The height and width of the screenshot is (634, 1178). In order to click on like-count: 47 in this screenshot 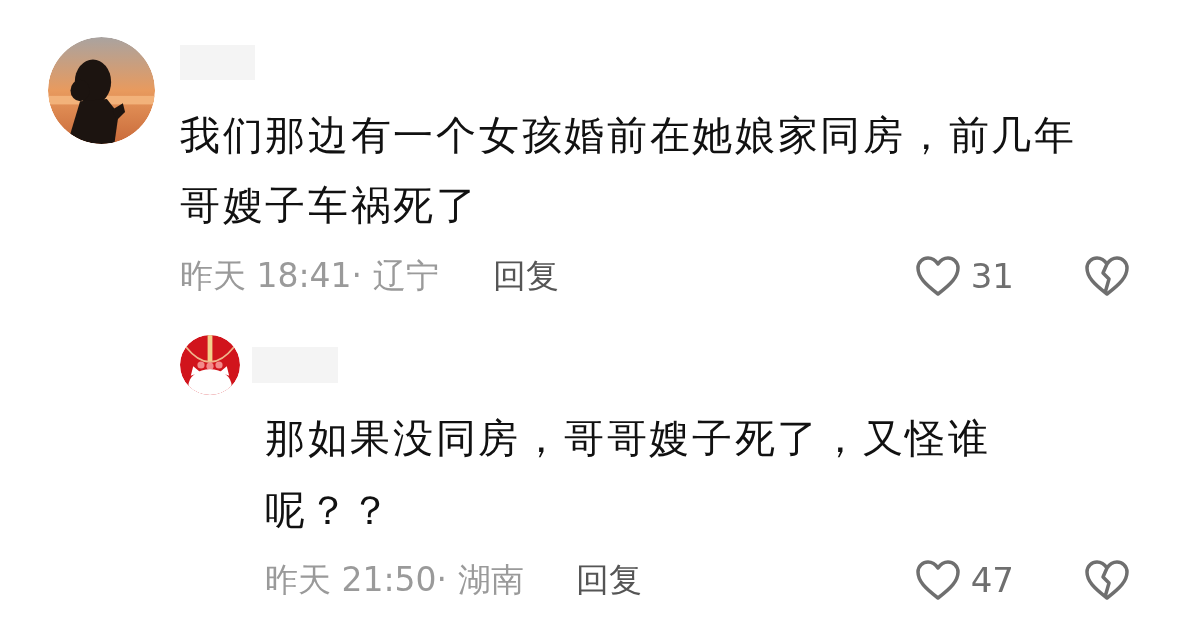, I will do `click(992, 580)`.